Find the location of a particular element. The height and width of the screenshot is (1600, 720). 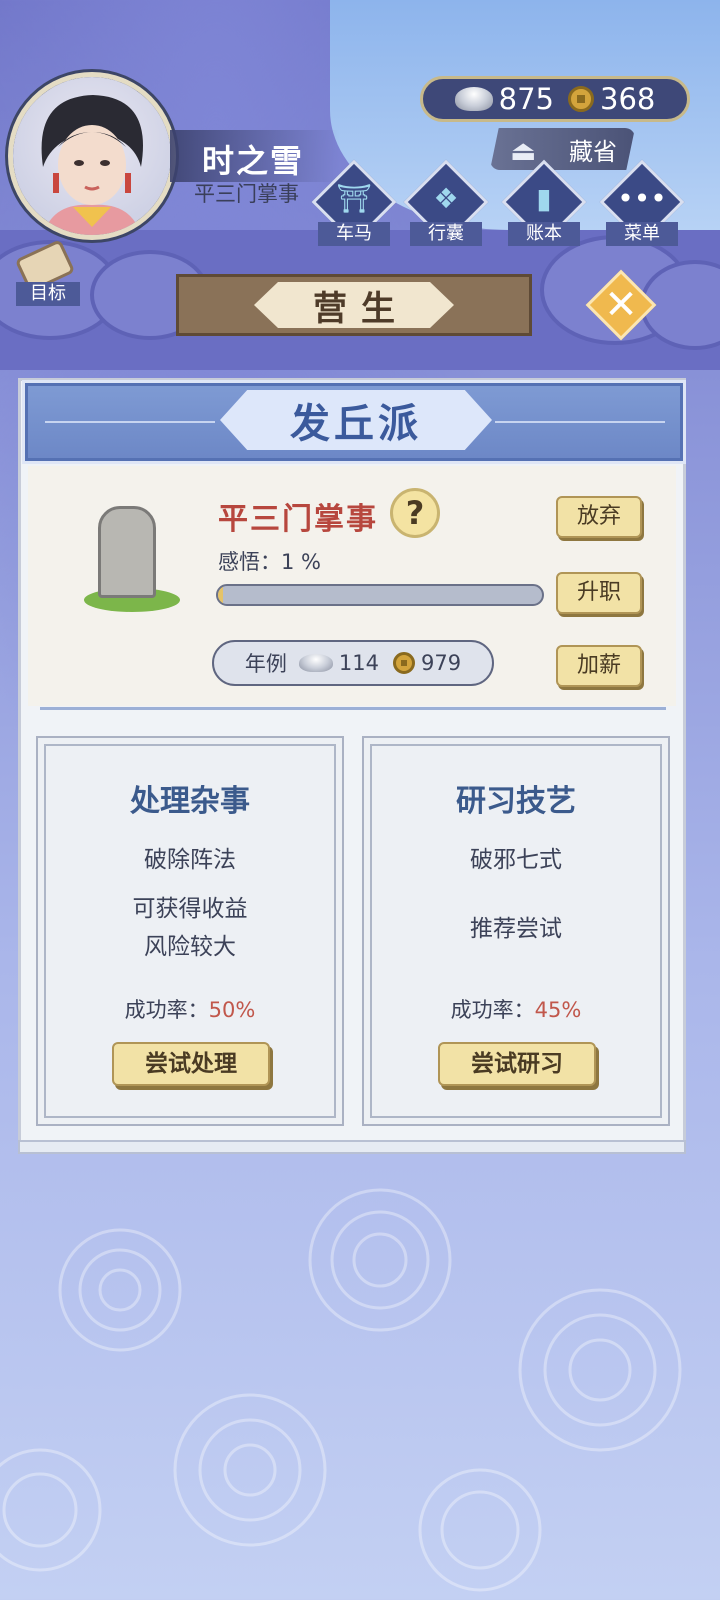

player-name: 时之雪 is located at coordinates (253, 161).